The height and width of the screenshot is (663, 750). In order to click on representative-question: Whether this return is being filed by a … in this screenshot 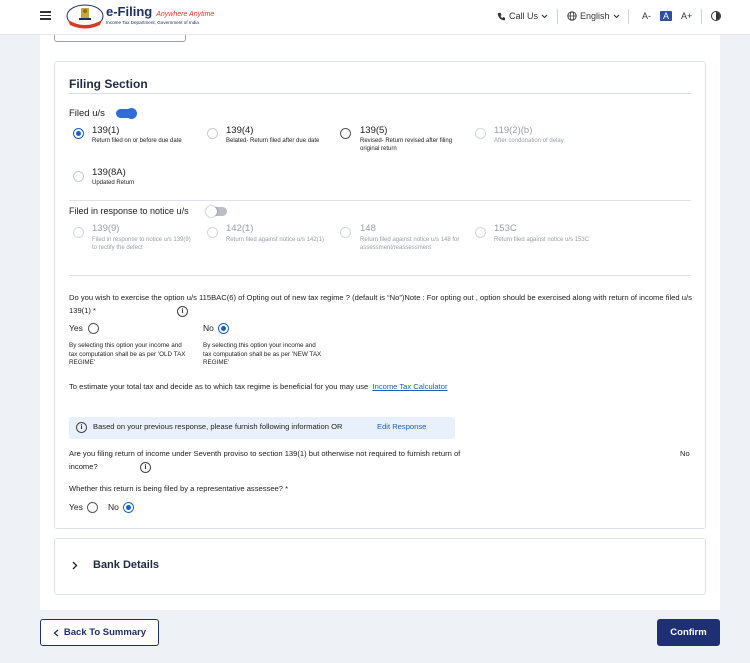, I will do `click(179, 488)`.